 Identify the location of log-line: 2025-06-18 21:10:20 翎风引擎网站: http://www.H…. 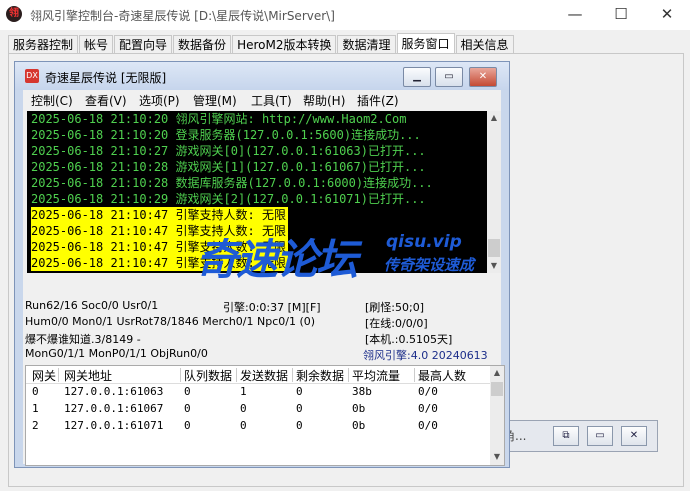
(219, 119).